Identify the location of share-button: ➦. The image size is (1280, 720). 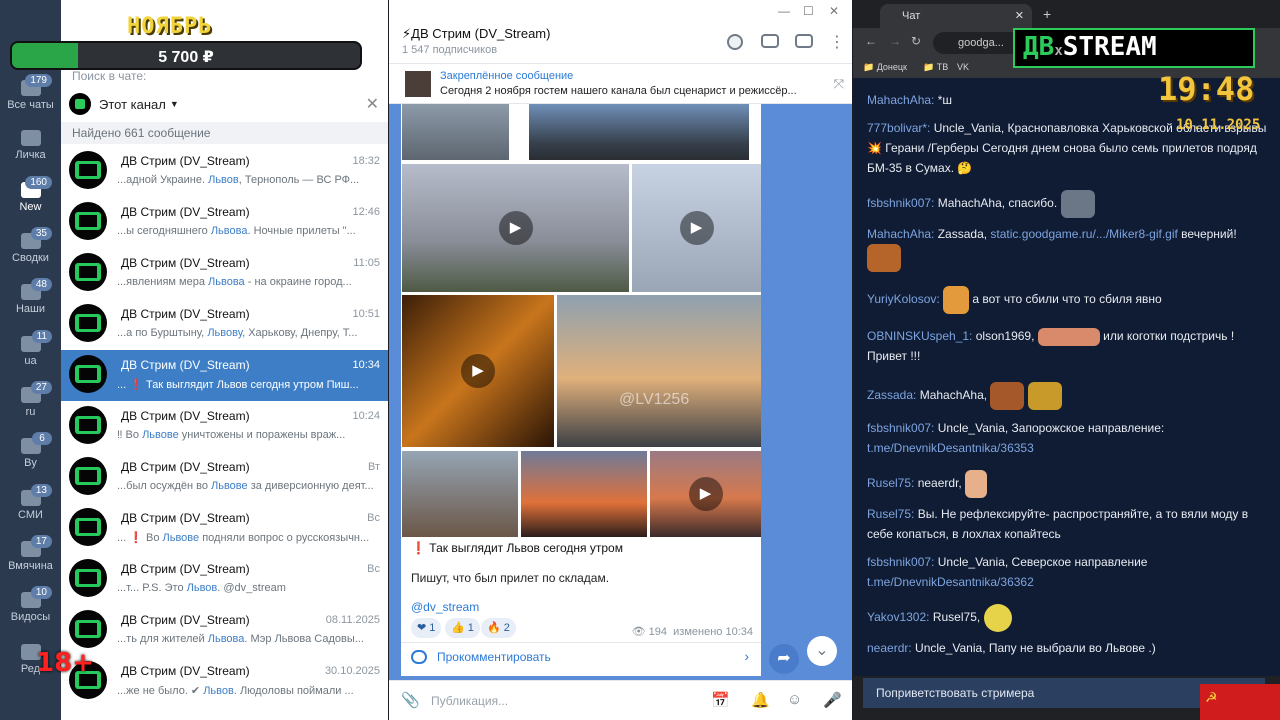
(784, 659).